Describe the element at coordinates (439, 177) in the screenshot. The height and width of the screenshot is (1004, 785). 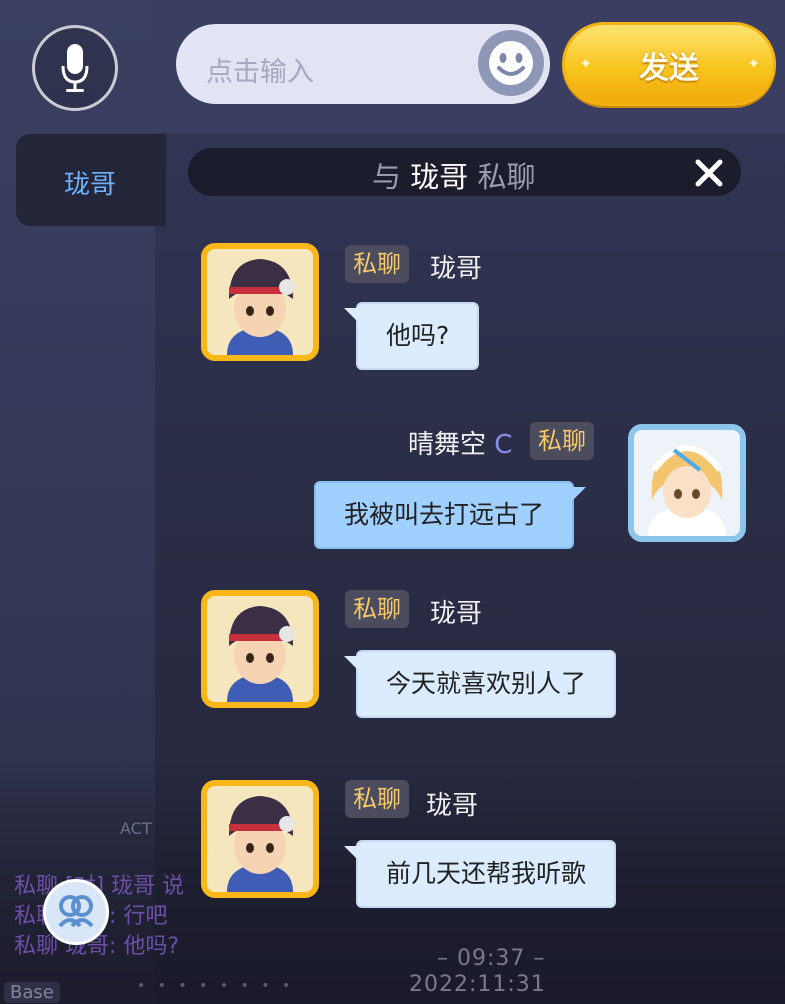
I see `chat-title-name: 珑哥` at that location.